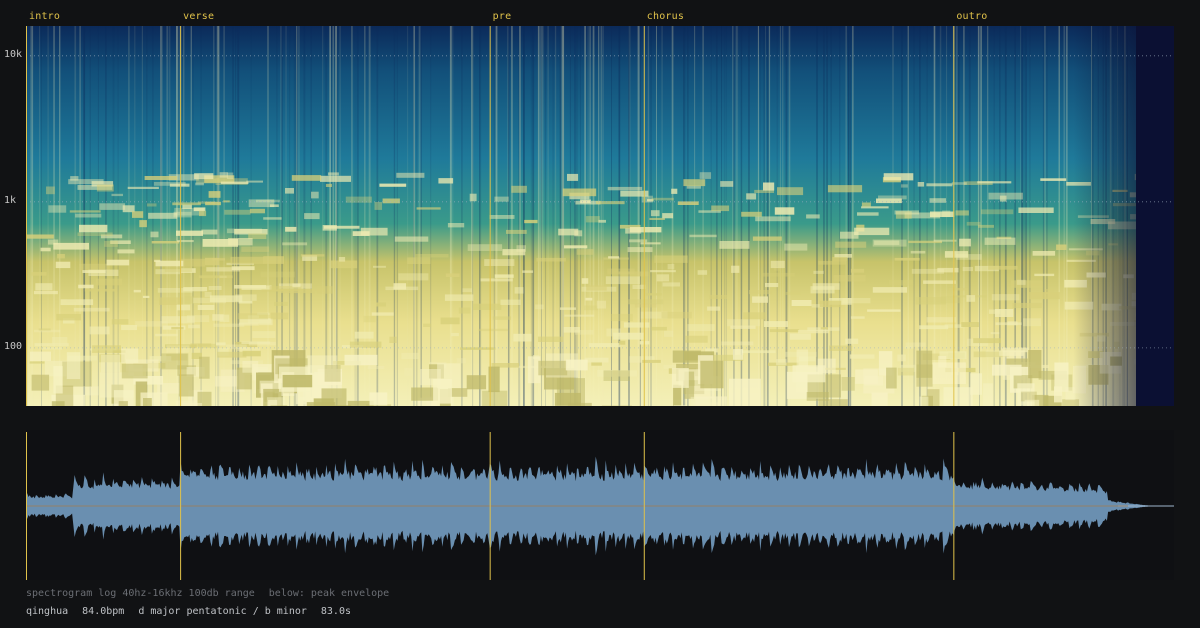 The height and width of the screenshot is (628, 1200). What do you see at coordinates (198, 16) in the screenshot?
I see `section-label-verse: verse` at bounding box center [198, 16].